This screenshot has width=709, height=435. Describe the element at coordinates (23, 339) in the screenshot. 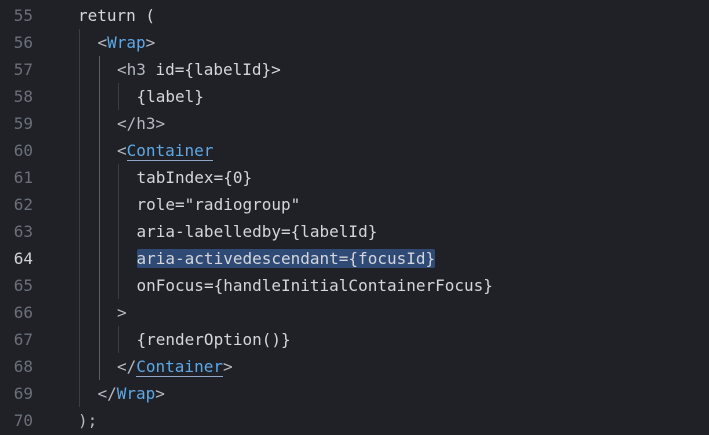

I see `line-number: 67` at that location.